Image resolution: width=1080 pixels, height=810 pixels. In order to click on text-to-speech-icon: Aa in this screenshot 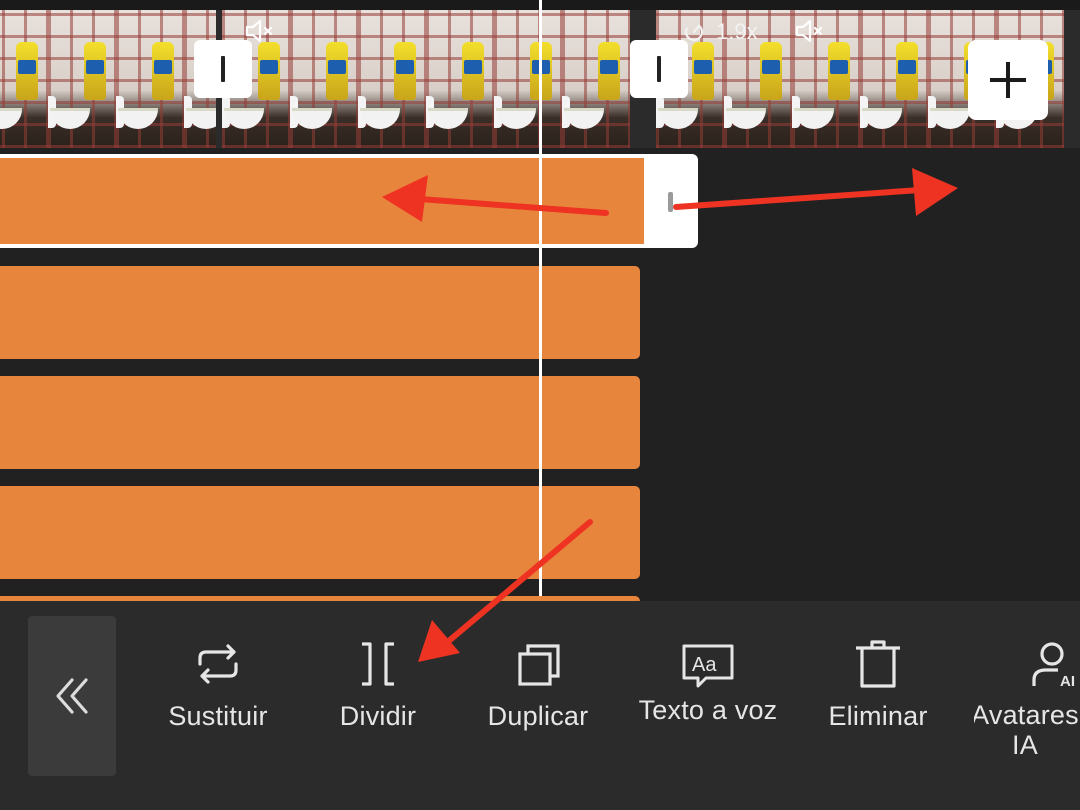, I will do `click(708, 666)`.